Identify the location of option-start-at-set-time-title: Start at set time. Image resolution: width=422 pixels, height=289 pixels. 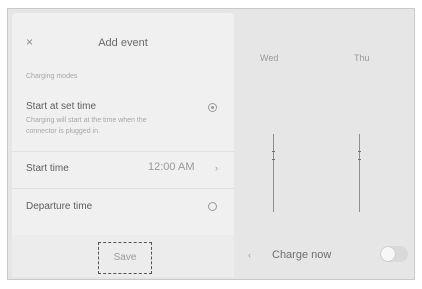
(61, 106).